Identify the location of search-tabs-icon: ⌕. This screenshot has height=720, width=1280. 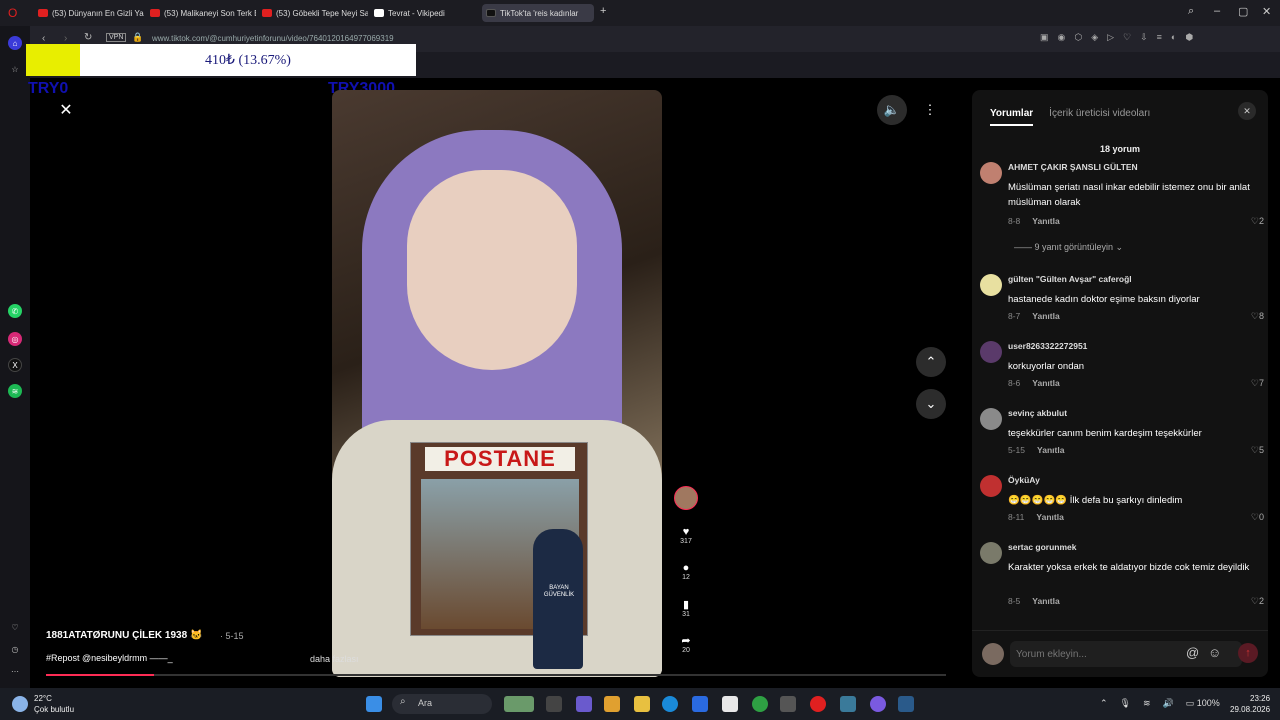
(1191, 11).